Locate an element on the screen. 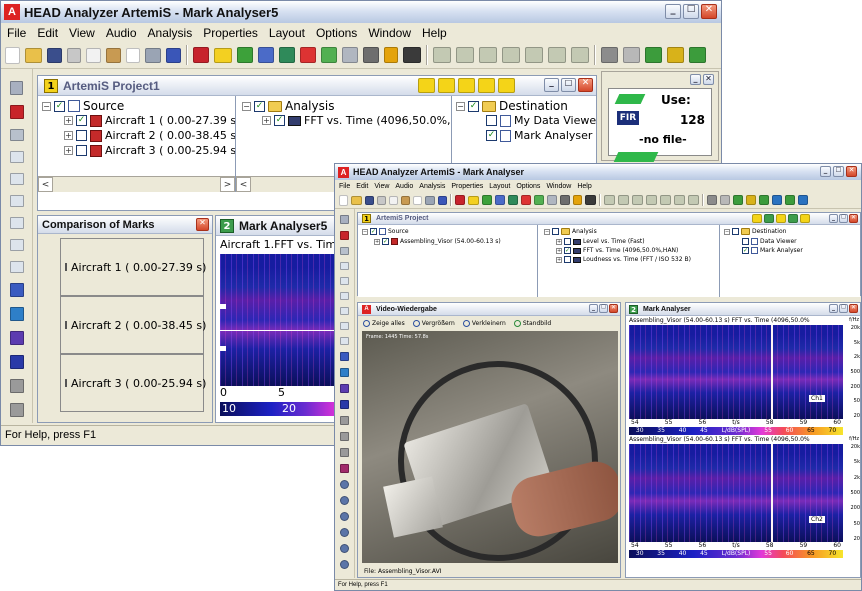 The width and height of the screenshot is (862, 591). comparison-close-button: ✕ is located at coordinates (202, 224).